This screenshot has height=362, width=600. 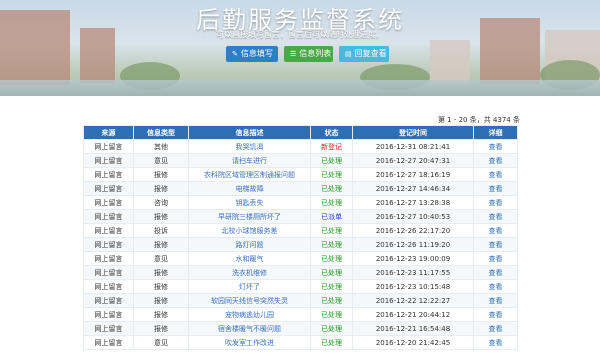 What do you see at coordinates (413, 146) in the screenshot?
I see `cell-time: 2016-12-31 08:21:41` at bounding box center [413, 146].